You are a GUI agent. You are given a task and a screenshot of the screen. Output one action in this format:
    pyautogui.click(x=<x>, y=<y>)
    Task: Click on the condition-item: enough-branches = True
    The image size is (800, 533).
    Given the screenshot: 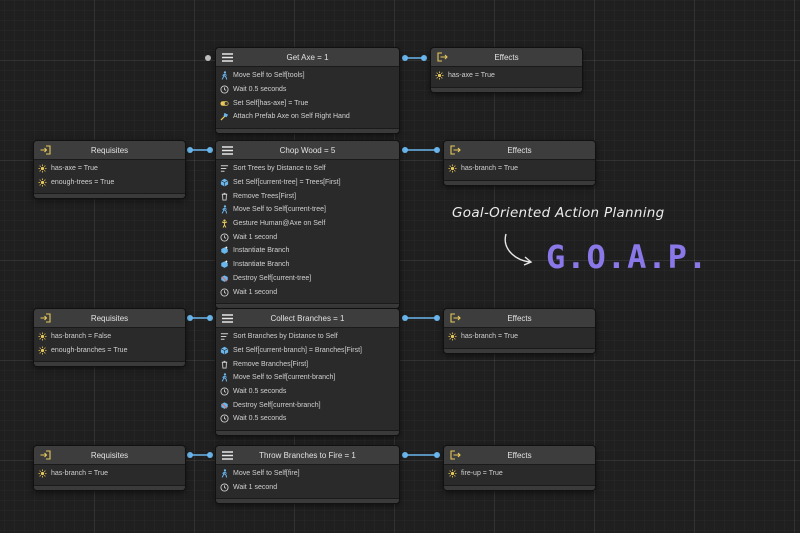 What is the action you would take?
    pyautogui.click(x=109, y=351)
    